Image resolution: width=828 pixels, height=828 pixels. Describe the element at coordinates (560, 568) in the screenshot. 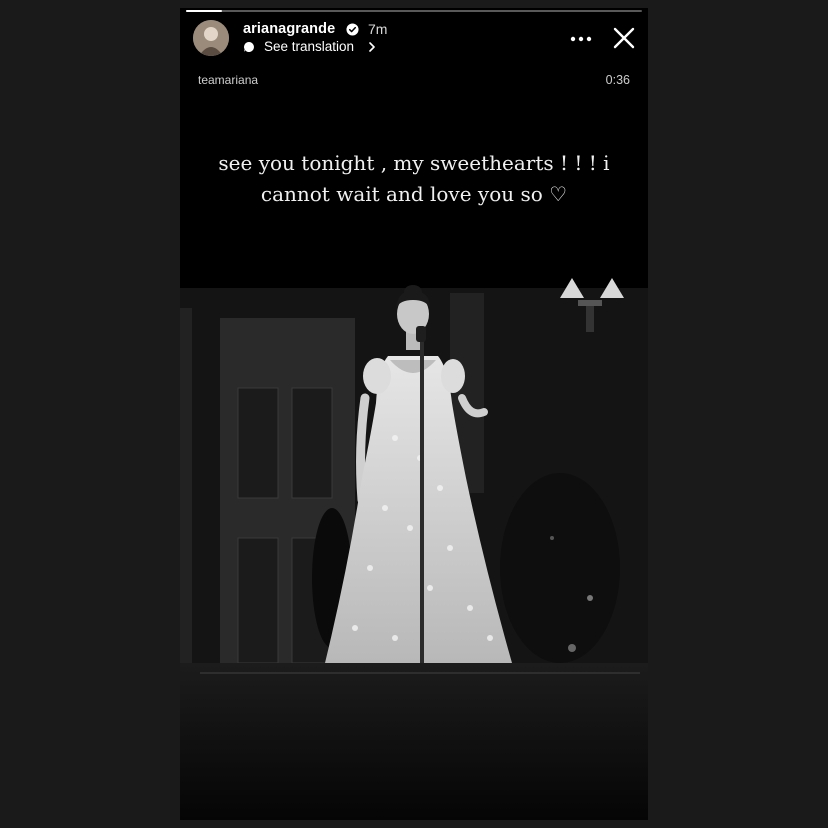

I see `plant` at that location.